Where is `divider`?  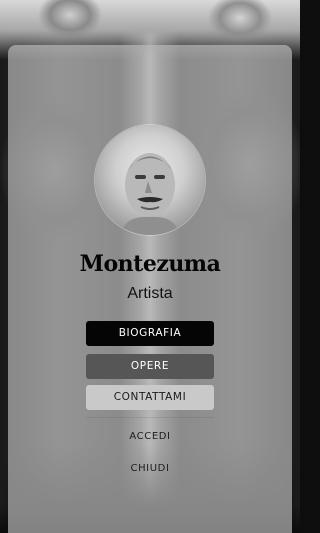 divider is located at coordinates (150, 417).